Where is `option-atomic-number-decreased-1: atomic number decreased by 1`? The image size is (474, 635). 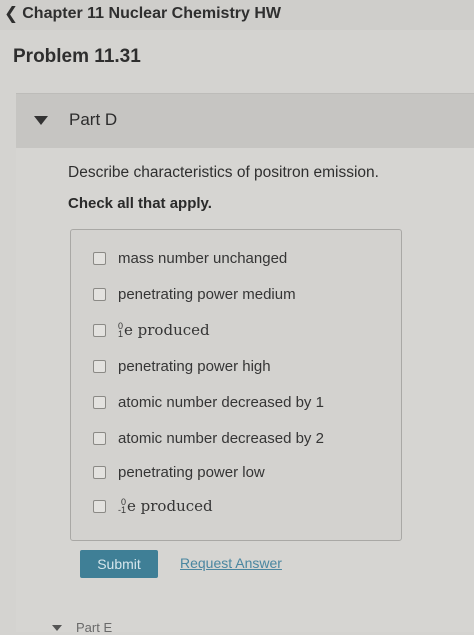
option-atomic-number-decreased-1: atomic number decreased by 1 is located at coordinates (208, 402).